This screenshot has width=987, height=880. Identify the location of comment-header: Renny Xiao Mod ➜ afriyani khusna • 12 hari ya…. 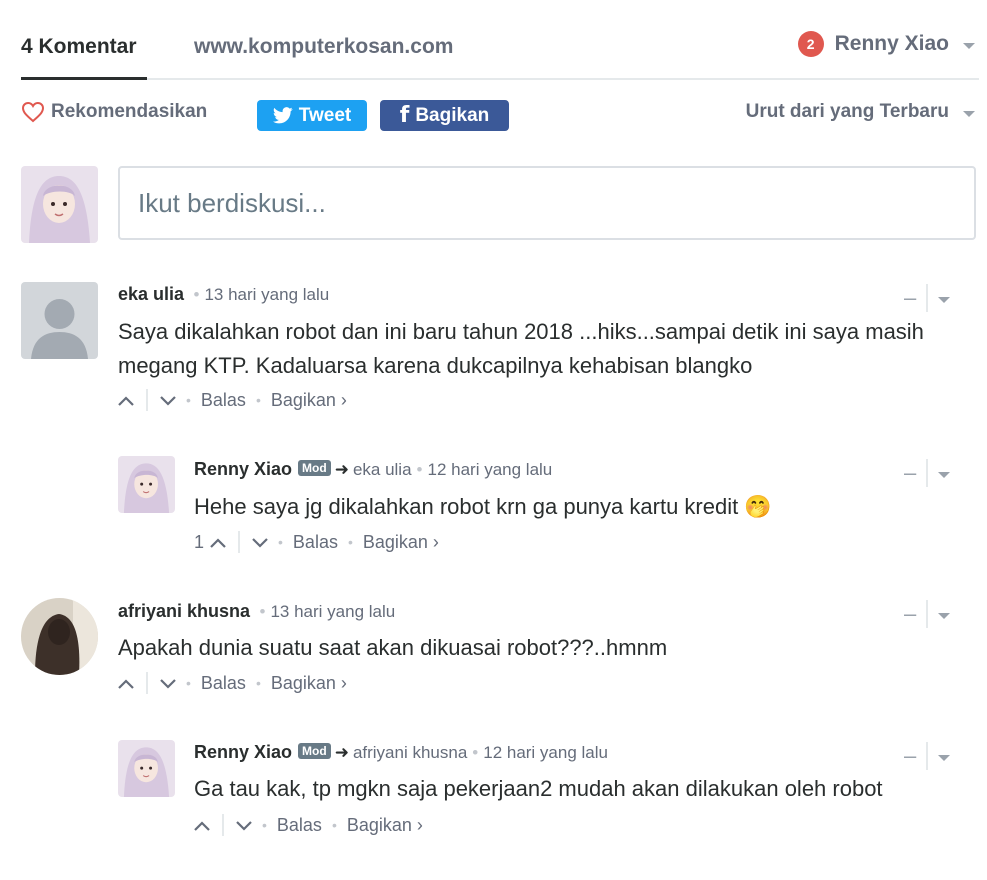
(401, 752).